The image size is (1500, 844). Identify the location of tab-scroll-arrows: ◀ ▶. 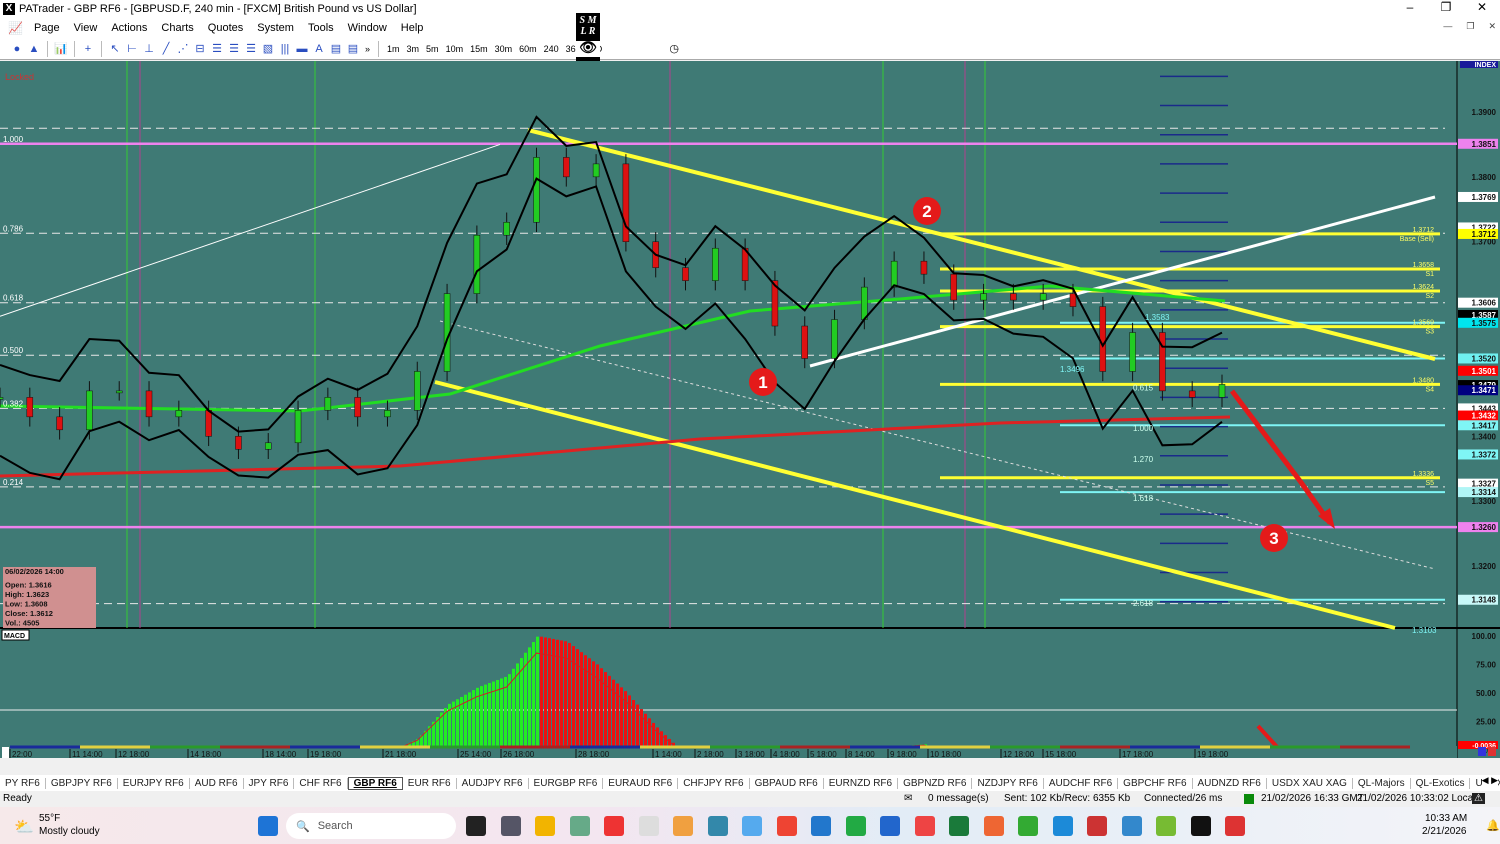
(1489, 780).